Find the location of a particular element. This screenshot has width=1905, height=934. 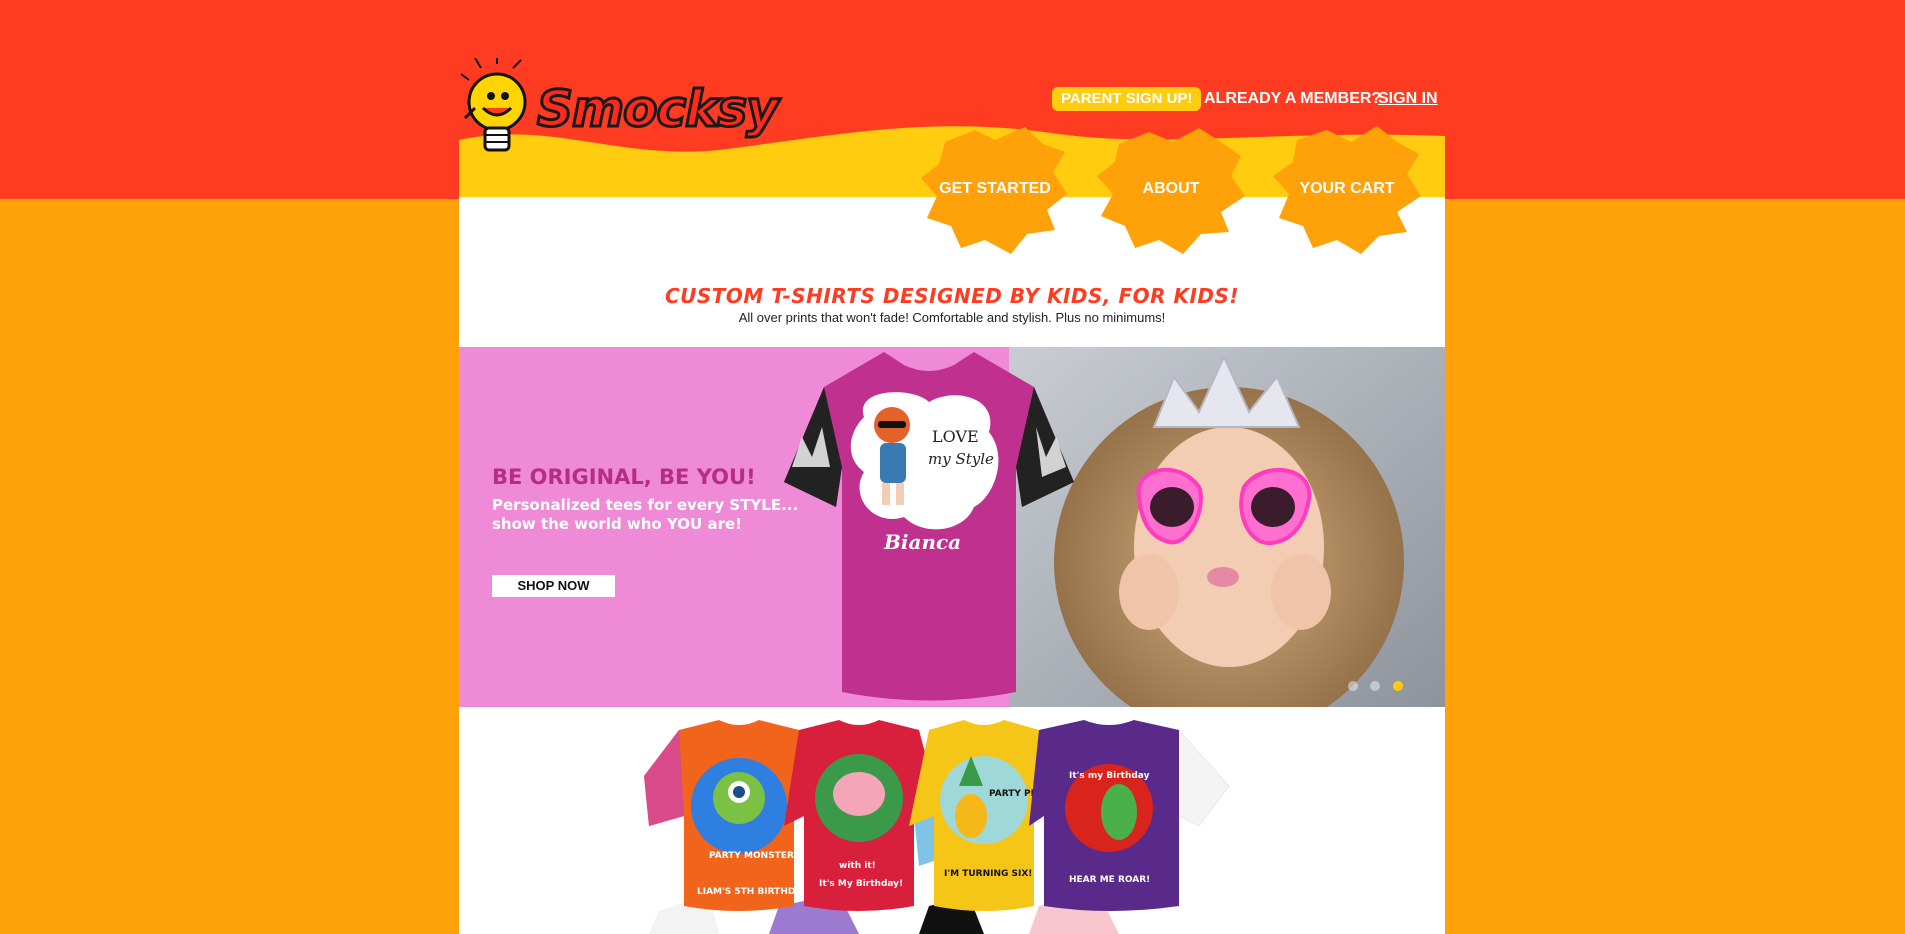

nav-label: YOUR CART is located at coordinates (1347, 188).